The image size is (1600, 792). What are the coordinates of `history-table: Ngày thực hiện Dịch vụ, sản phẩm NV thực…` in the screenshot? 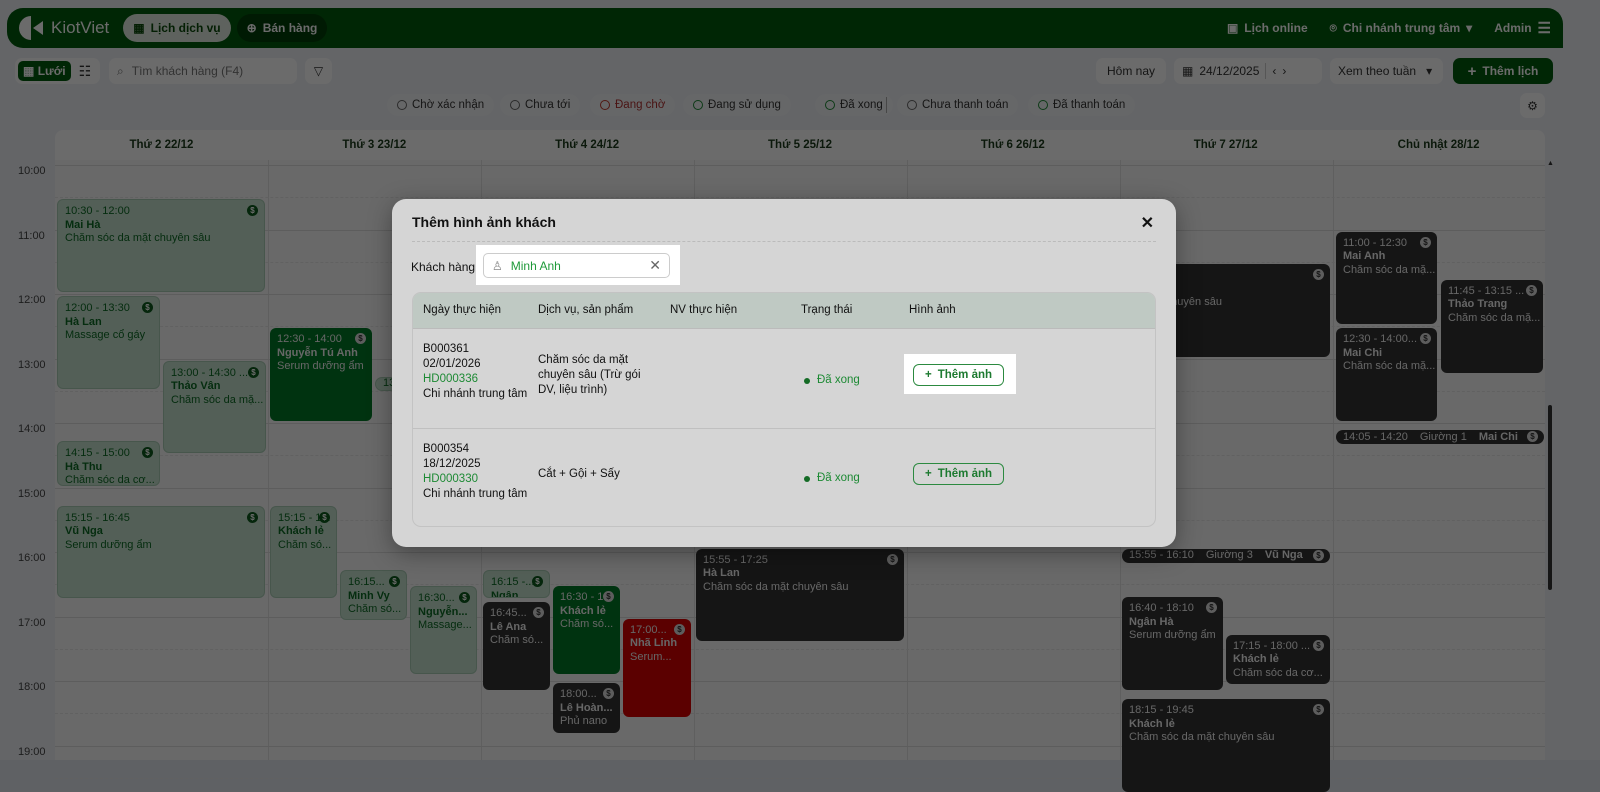 It's located at (784, 409).